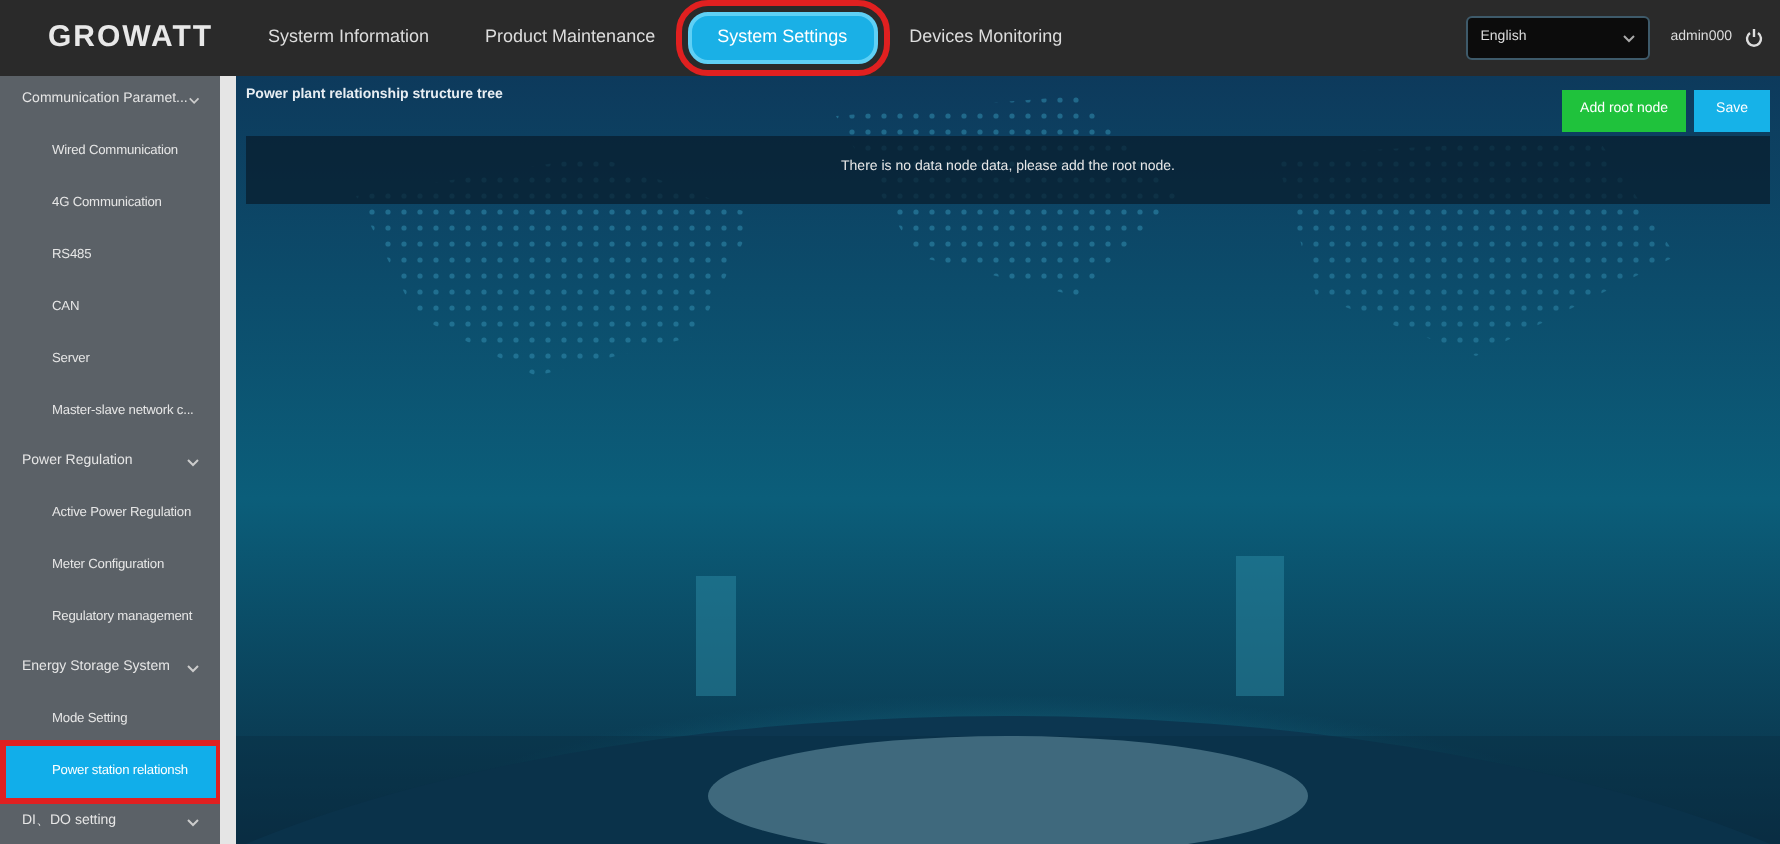 Image resolution: width=1780 pixels, height=844 pixels. What do you see at coordinates (132, 37) in the screenshot?
I see `logo: GROWATT` at bounding box center [132, 37].